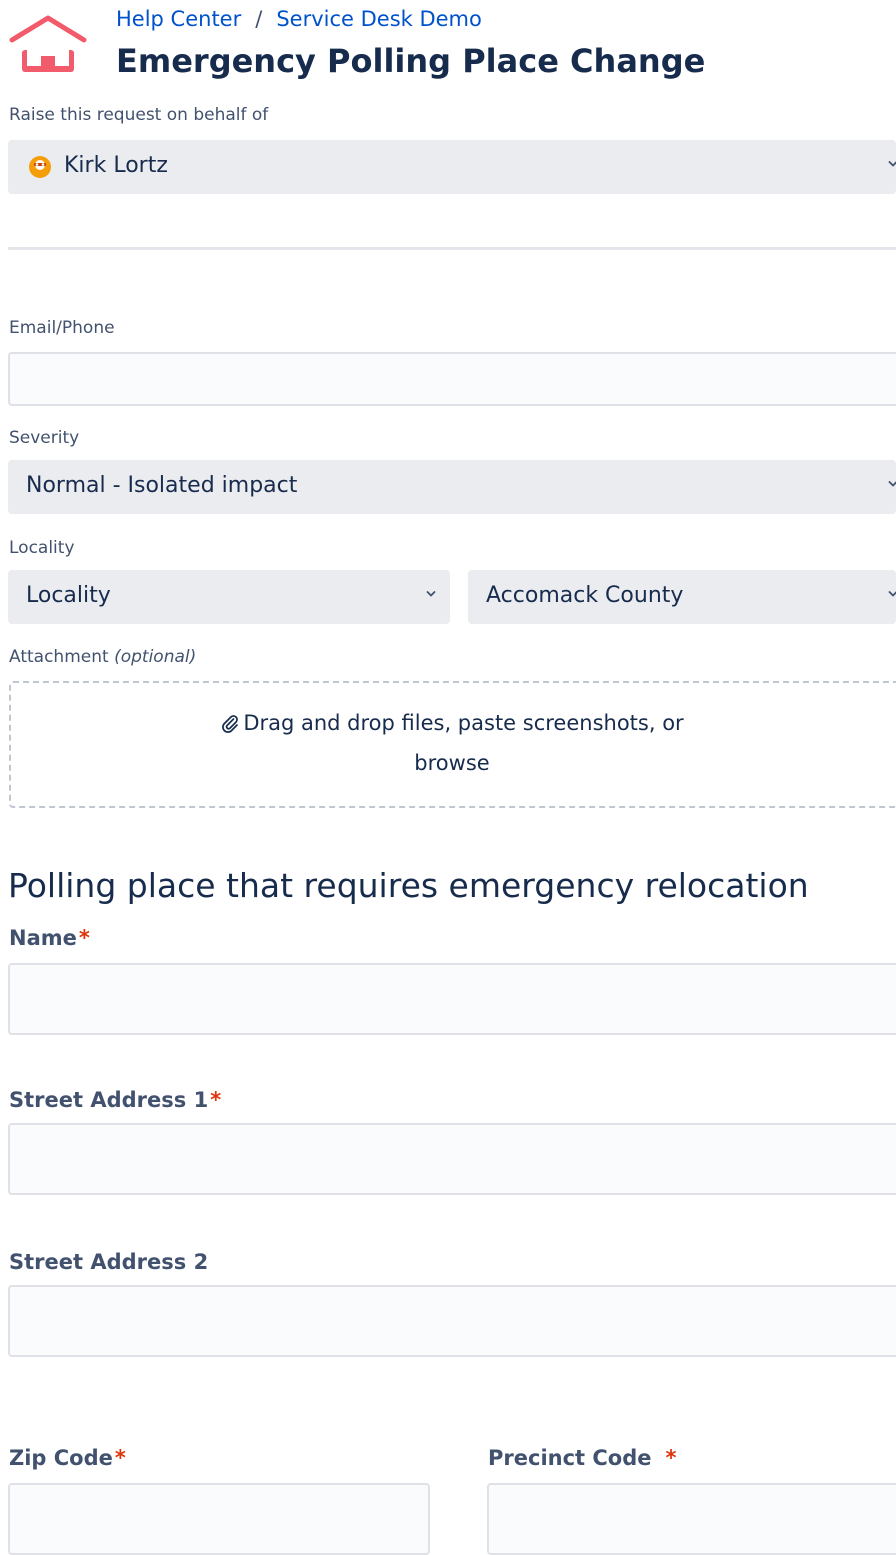  I want to click on zip-code-label-text: Zip Code, so click(61, 1458).